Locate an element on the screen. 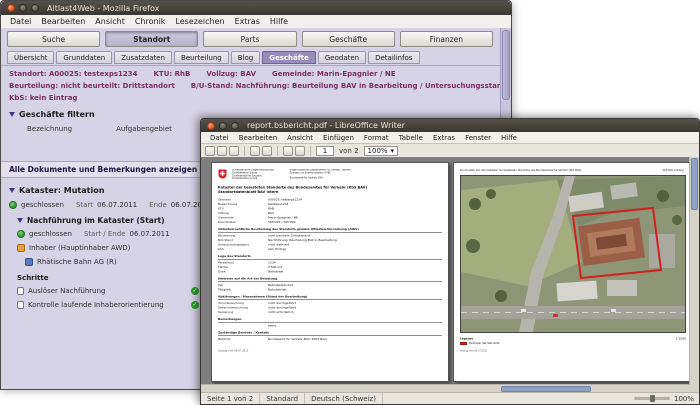 Image resolution: width=700 pixels, height=405 pixels. info-segment: KbS: kein Eintrag is located at coordinates (43, 98).